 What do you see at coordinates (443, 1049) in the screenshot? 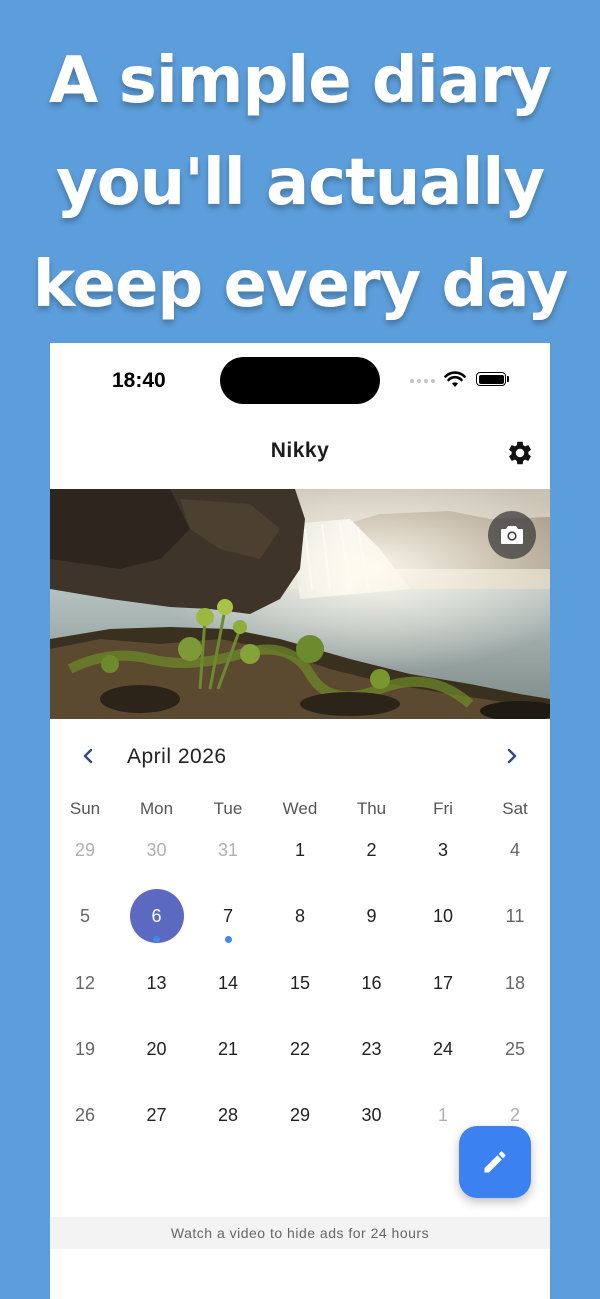
I see `calendar-day: 24` at bounding box center [443, 1049].